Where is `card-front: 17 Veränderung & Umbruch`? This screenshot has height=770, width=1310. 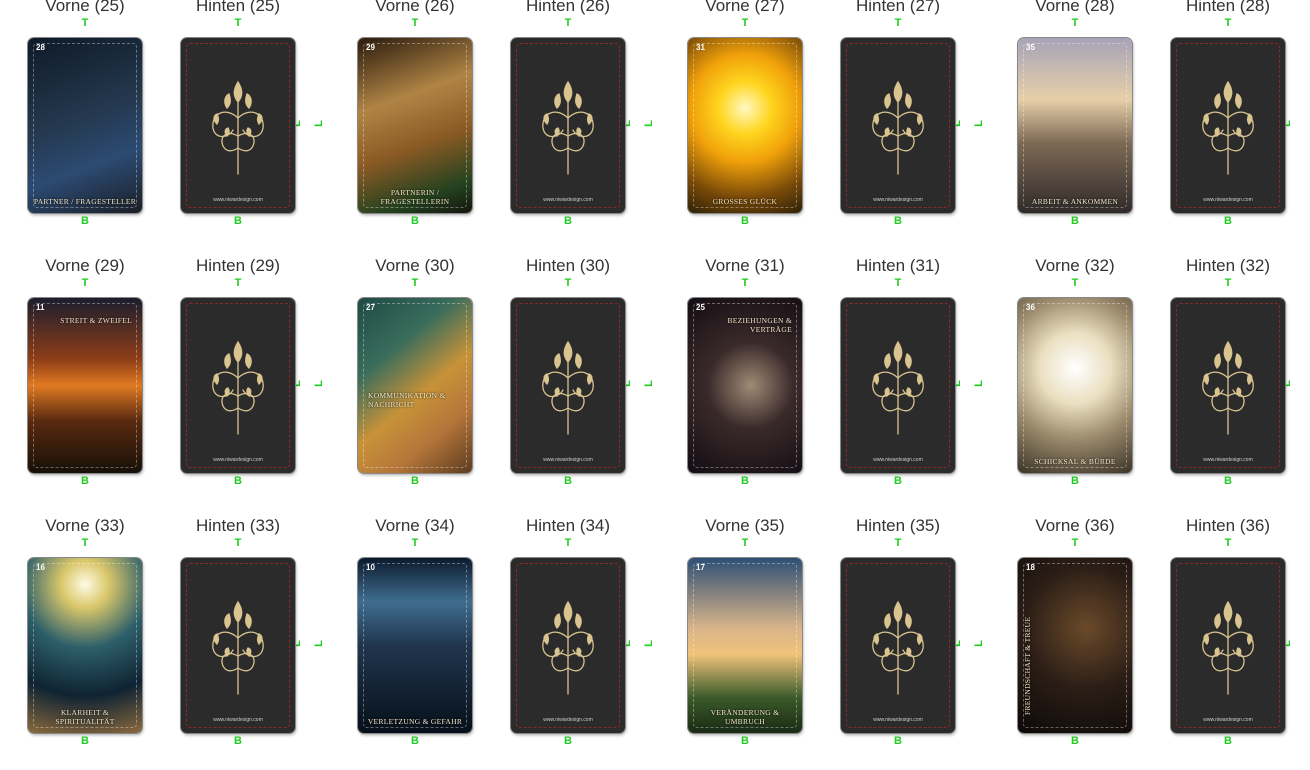
card-front: 17 Veränderung & Umbruch is located at coordinates (745, 645).